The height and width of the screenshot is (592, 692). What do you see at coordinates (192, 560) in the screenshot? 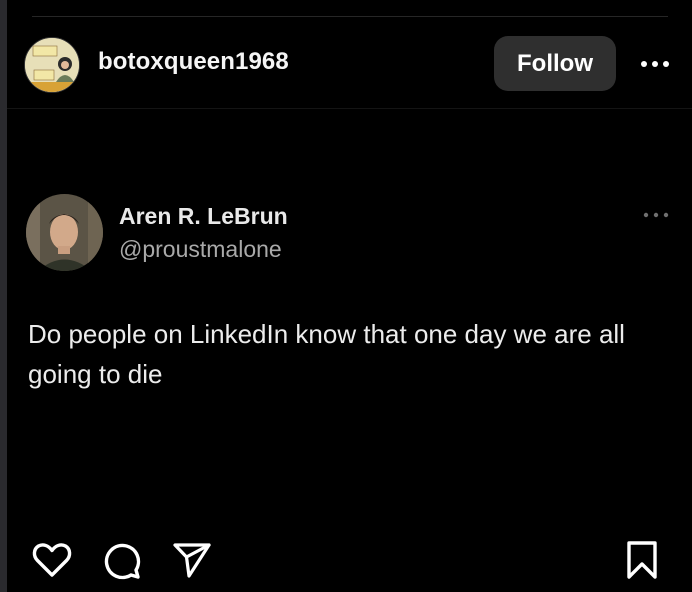
I see `send-icon` at bounding box center [192, 560].